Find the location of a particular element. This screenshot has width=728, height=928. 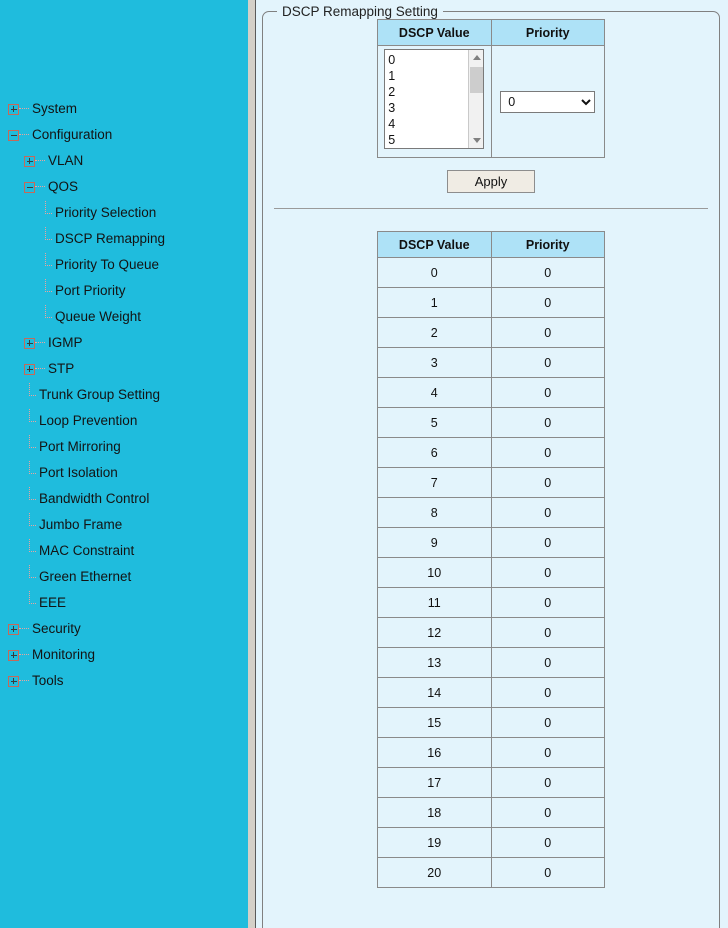

sidebar-item-igmp: IGMP is located at coordinates (124, 343).